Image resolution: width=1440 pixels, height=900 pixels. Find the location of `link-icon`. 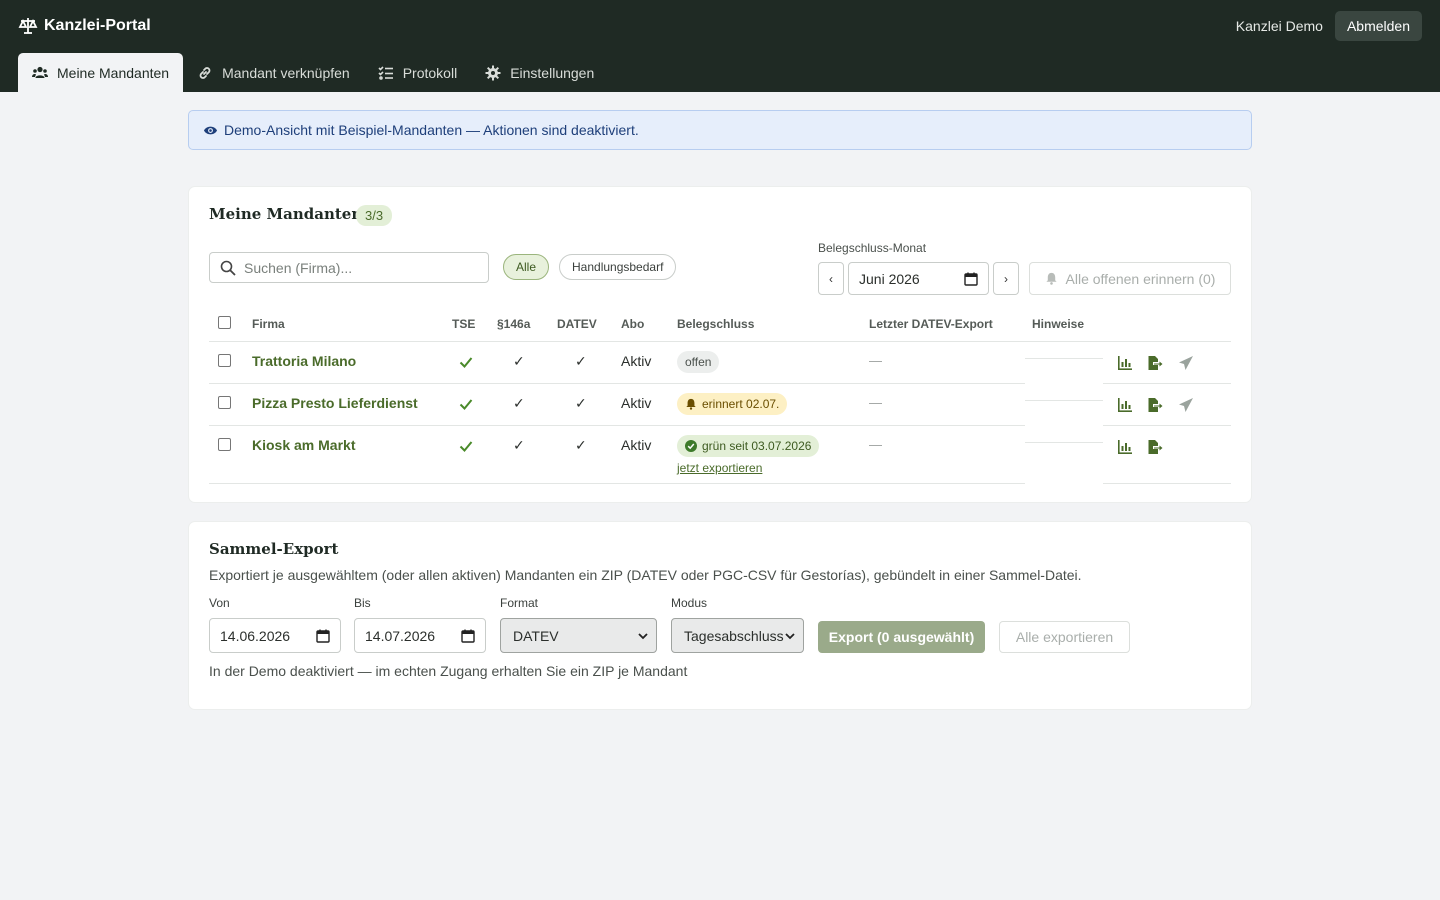

link-icon is located at coordinates (205, 72).